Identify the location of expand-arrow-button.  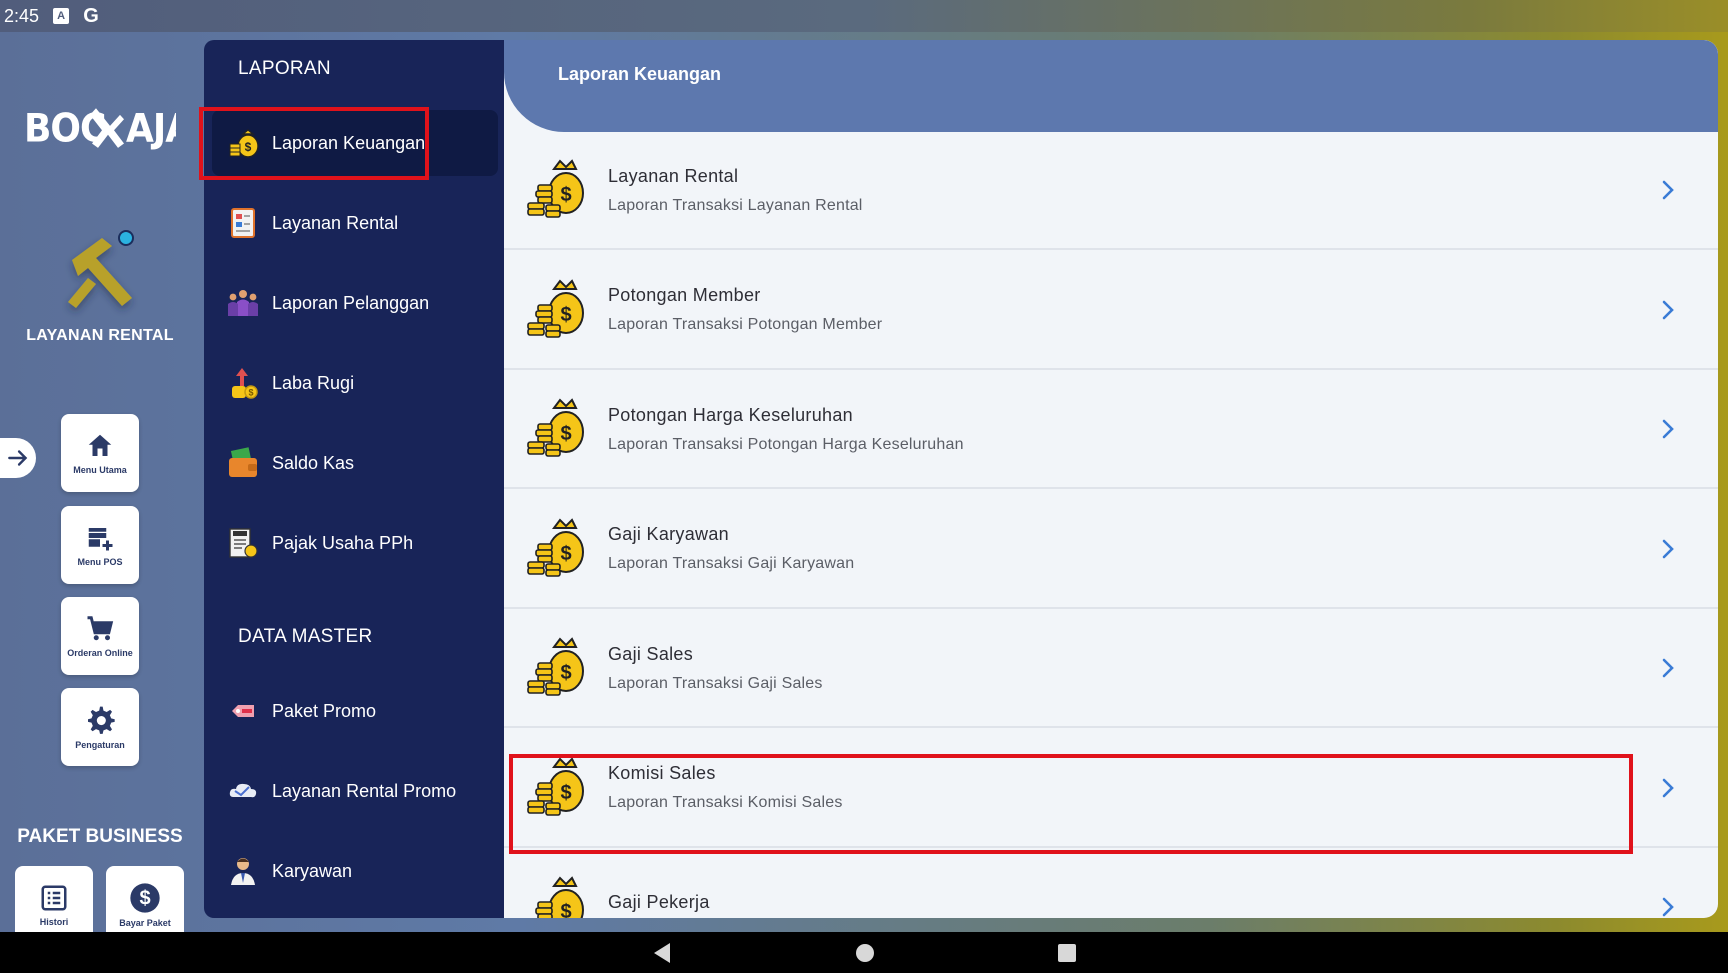
(18, 458).